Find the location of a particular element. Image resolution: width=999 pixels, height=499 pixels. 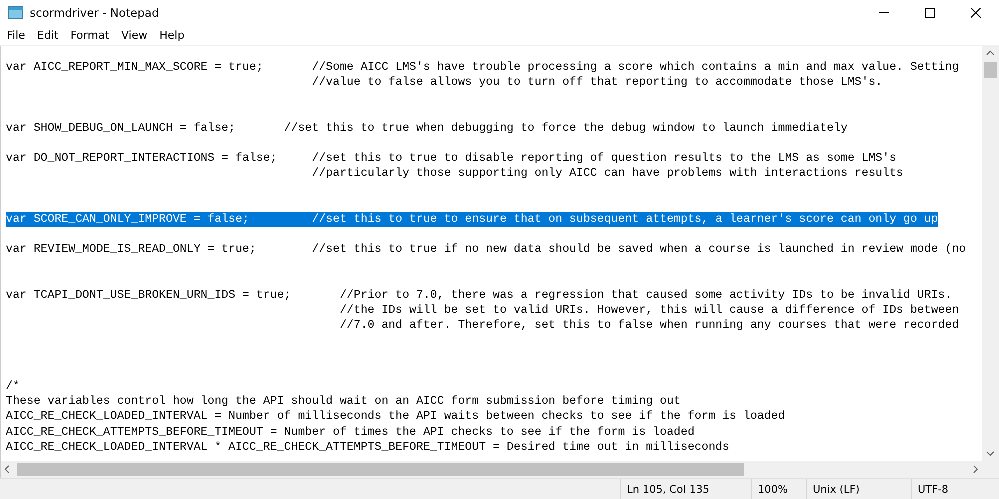

code-line: var SHOW_DEBUG_ON_LAUNCH = false; //set this to true when debugging to force the debug window to launch immediately is located at coordinates (427, 128).